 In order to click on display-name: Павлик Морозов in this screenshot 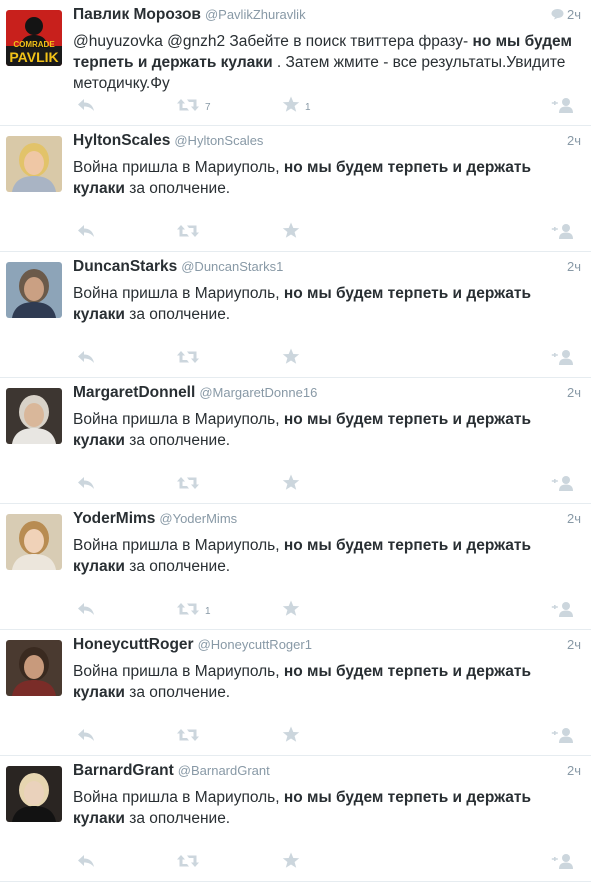, I will do `click(137, 14)`.